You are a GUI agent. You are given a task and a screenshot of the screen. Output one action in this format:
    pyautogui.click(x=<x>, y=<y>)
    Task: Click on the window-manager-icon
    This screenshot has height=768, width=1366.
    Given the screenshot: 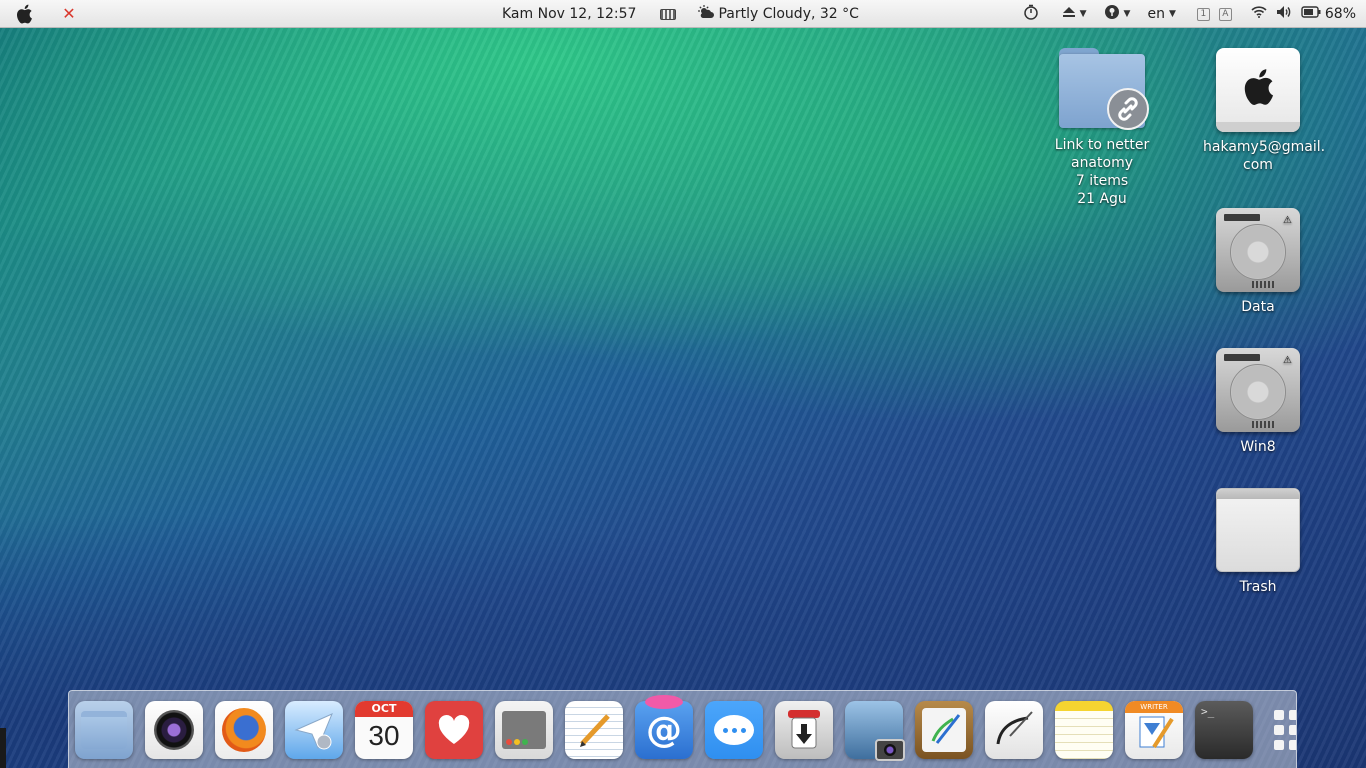 What is the action you would take?
    pyautogui.click(x=524, y=730)
    